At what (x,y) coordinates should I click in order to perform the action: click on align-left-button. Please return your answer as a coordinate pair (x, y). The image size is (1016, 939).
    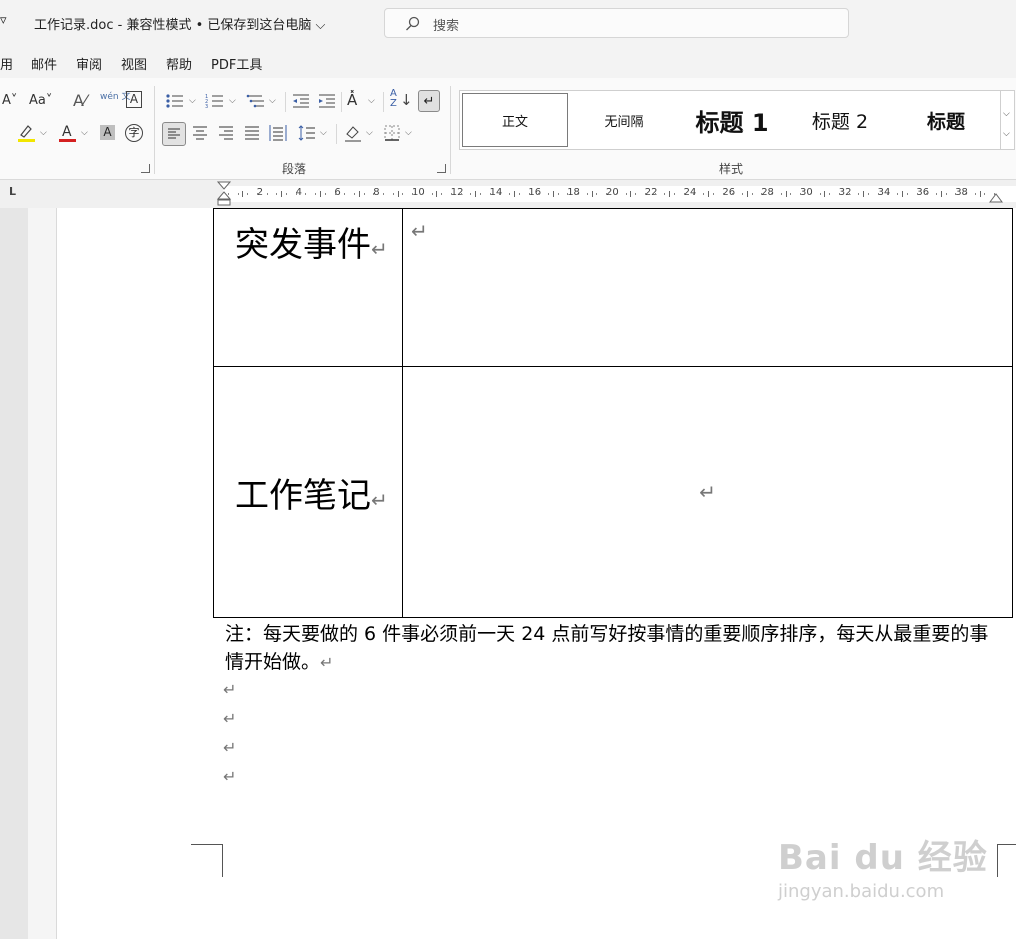
    Looking at the image, I should click on (174, 134).